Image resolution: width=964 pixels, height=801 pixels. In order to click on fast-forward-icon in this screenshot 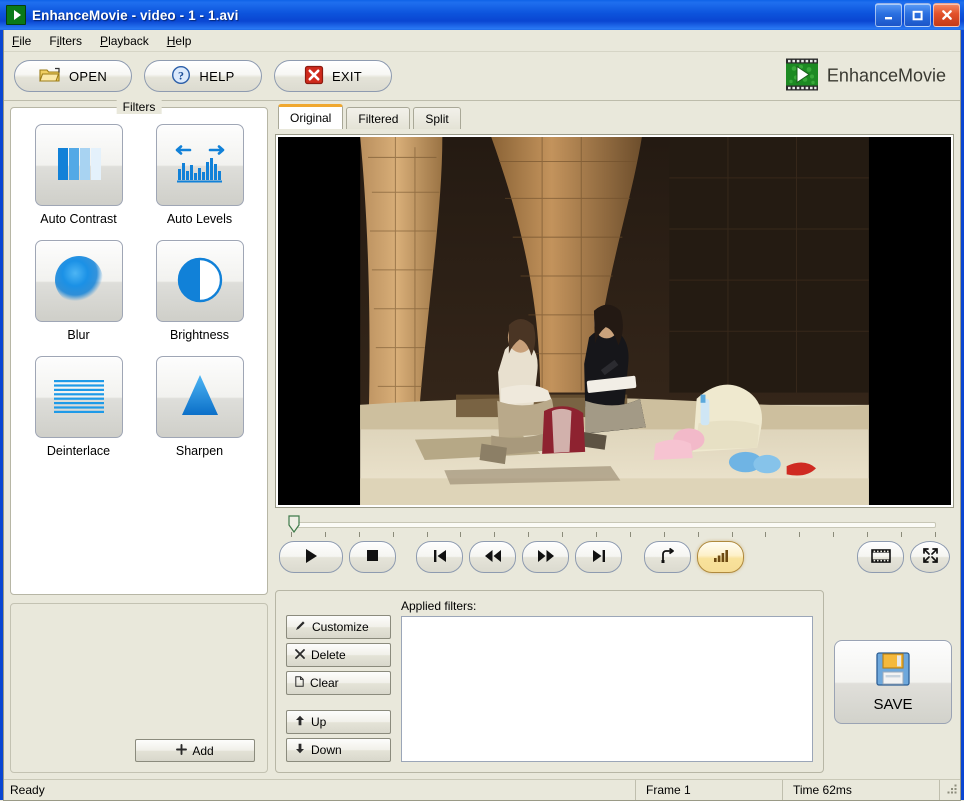, I will do `click(546, 557)`.